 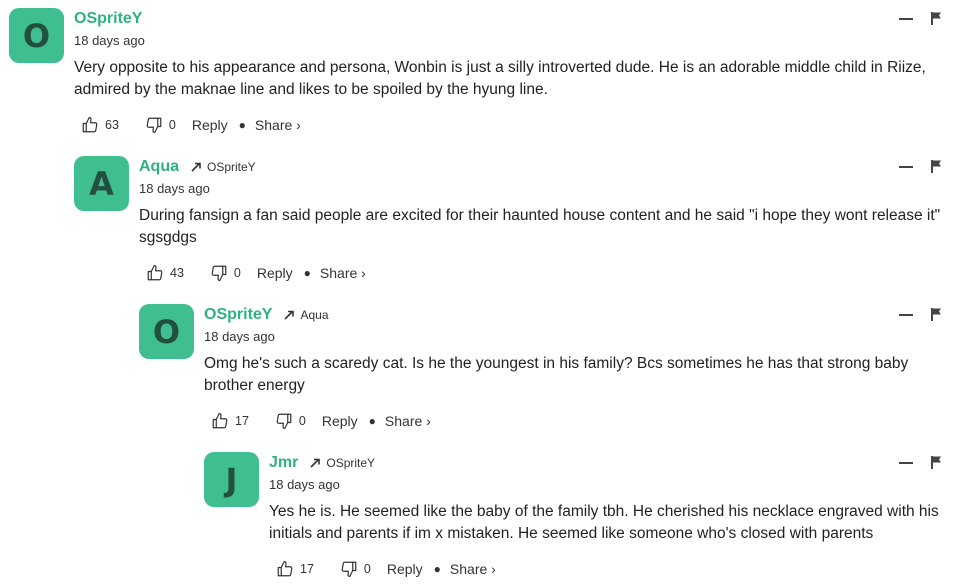 What do you see at coordinates (101, 183) in the screenshot?
I see `avatar: A` at bounding box center [101, 183].